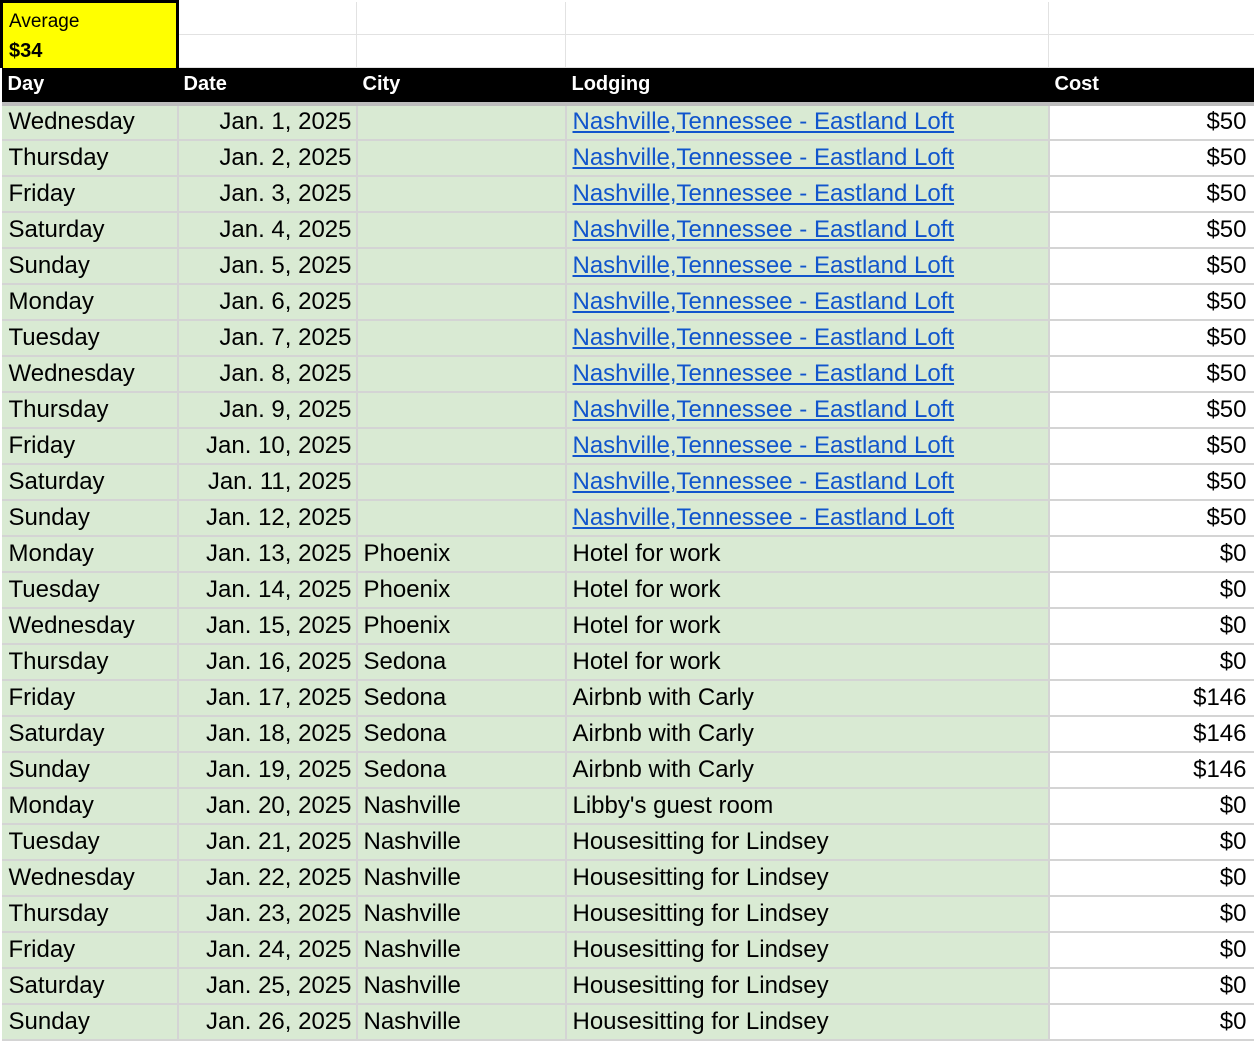 Image resolution: width=1254 pixels, height=1048 pixels. I want to click on header-day: Day, so click(89, 86).